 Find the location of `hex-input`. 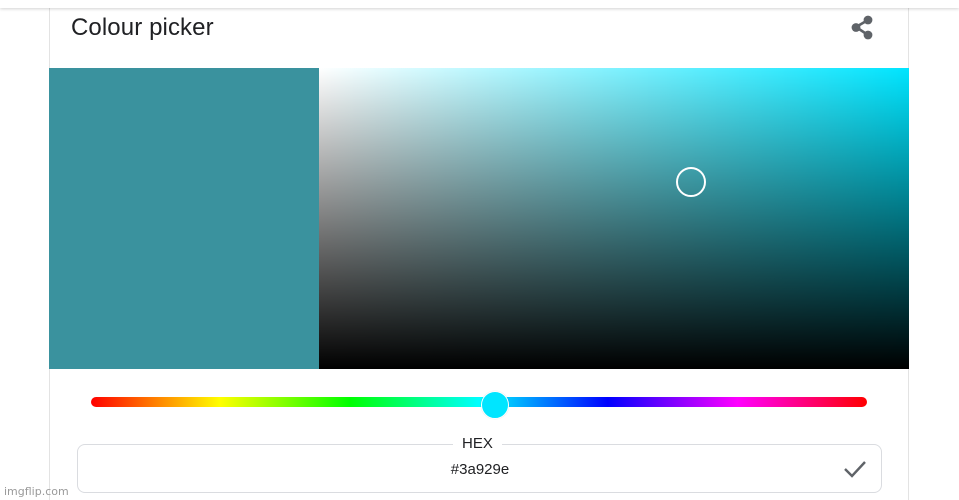

hex-input is located at coordinates (480, 469).